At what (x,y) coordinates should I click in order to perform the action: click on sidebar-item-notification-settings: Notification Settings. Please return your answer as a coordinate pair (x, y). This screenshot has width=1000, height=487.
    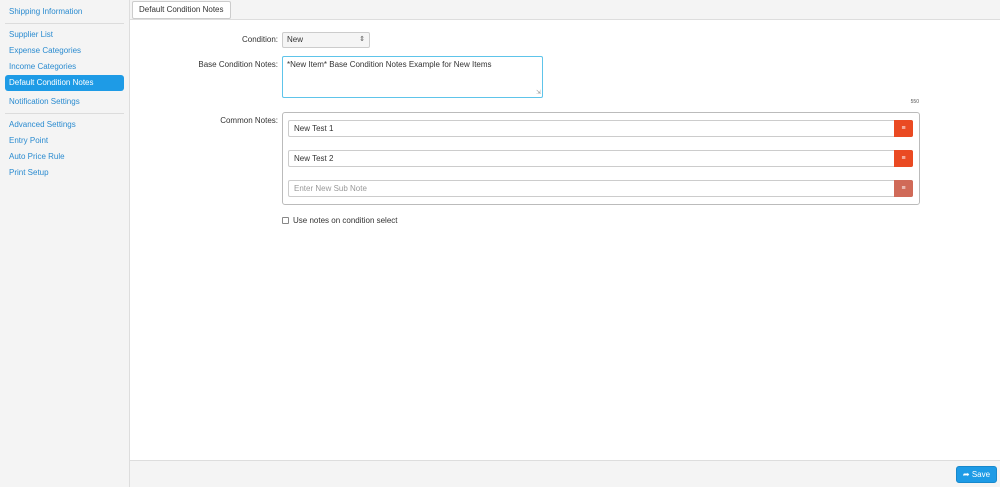
    Looking at the image, I should click on (64, 102).